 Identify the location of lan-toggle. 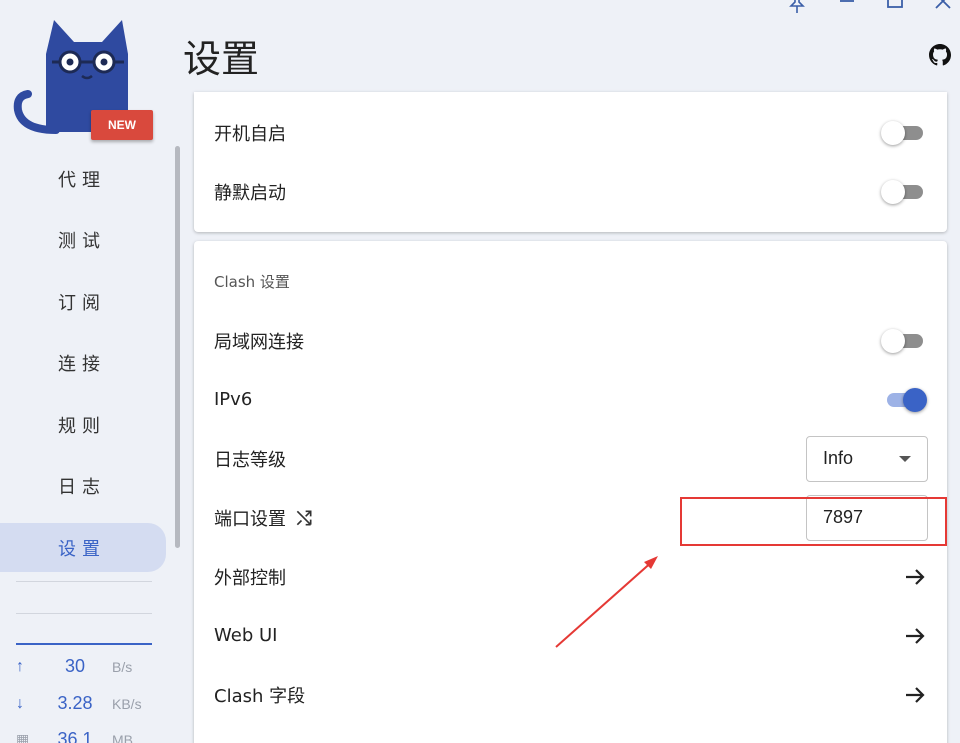
(904, 341).